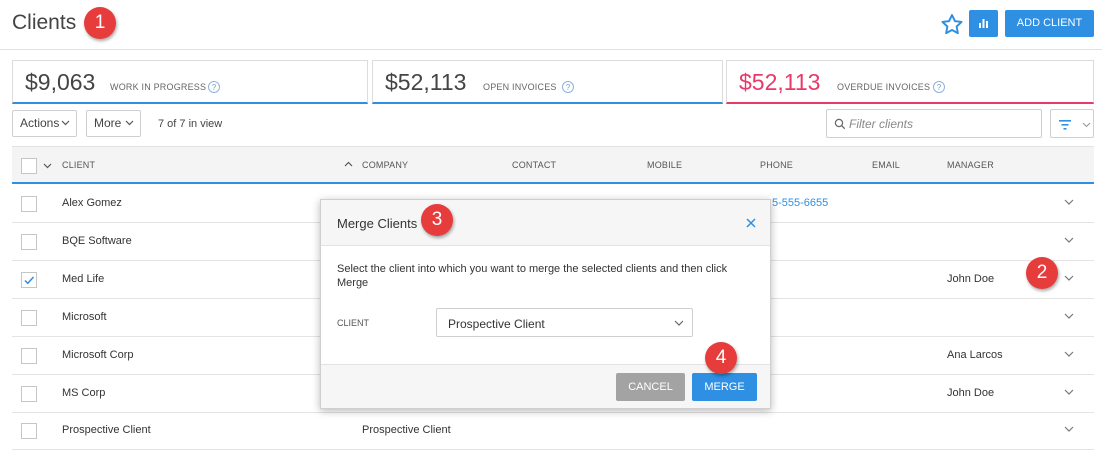 This screenshot has width=1102, height=471. I want to click on page-title: Clients, so click(44, 22).